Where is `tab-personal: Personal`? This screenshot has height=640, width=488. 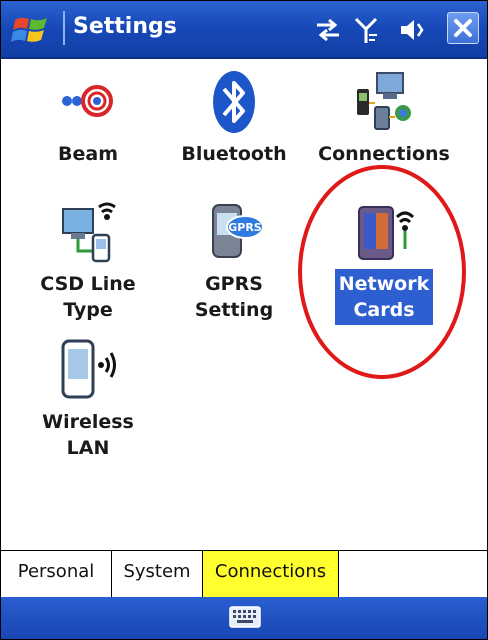 tab-personal: Personal is located at coordinates (56, 574).